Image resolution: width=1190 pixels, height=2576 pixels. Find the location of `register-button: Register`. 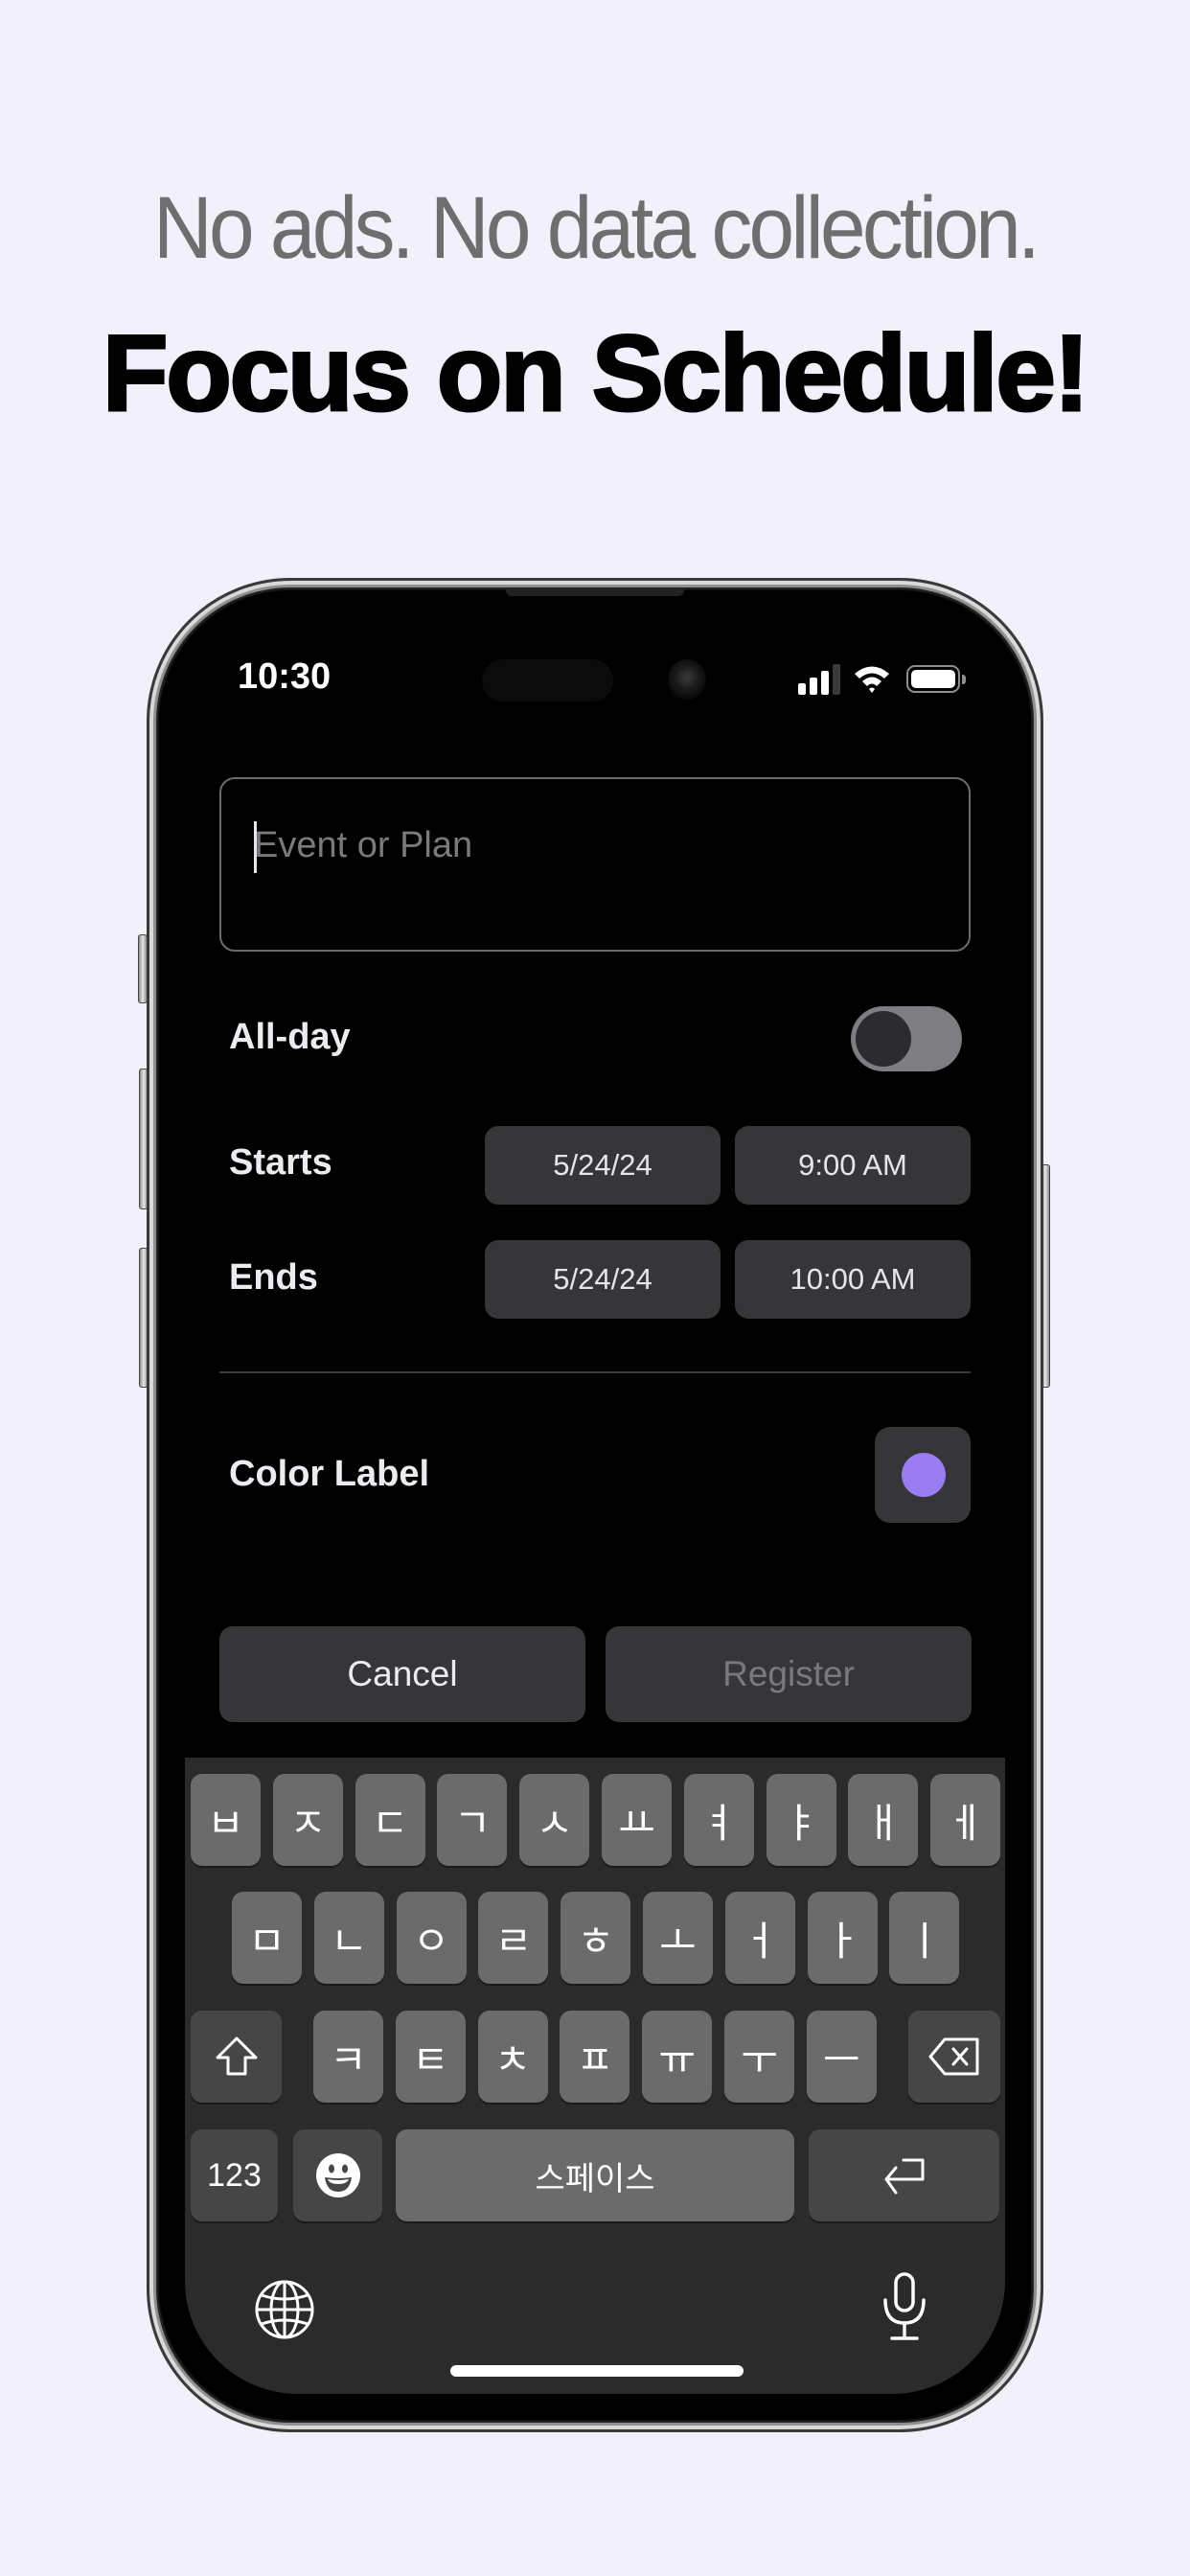

register-button: Register is located at coordinates (789, 1674).